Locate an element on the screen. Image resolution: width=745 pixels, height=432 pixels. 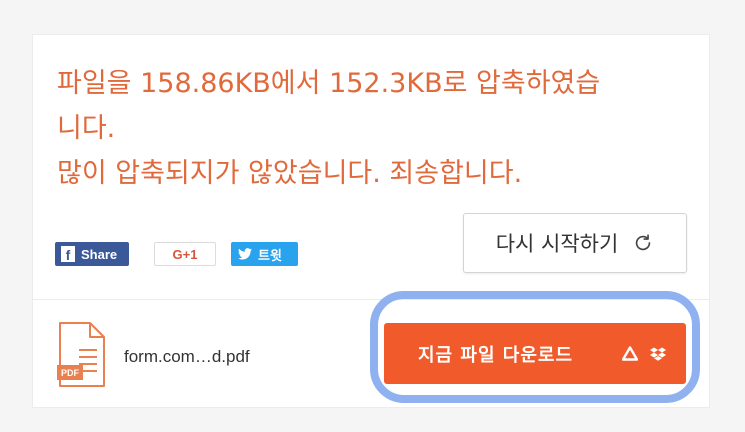
refresh-icon is located at coordinates (643, 242).